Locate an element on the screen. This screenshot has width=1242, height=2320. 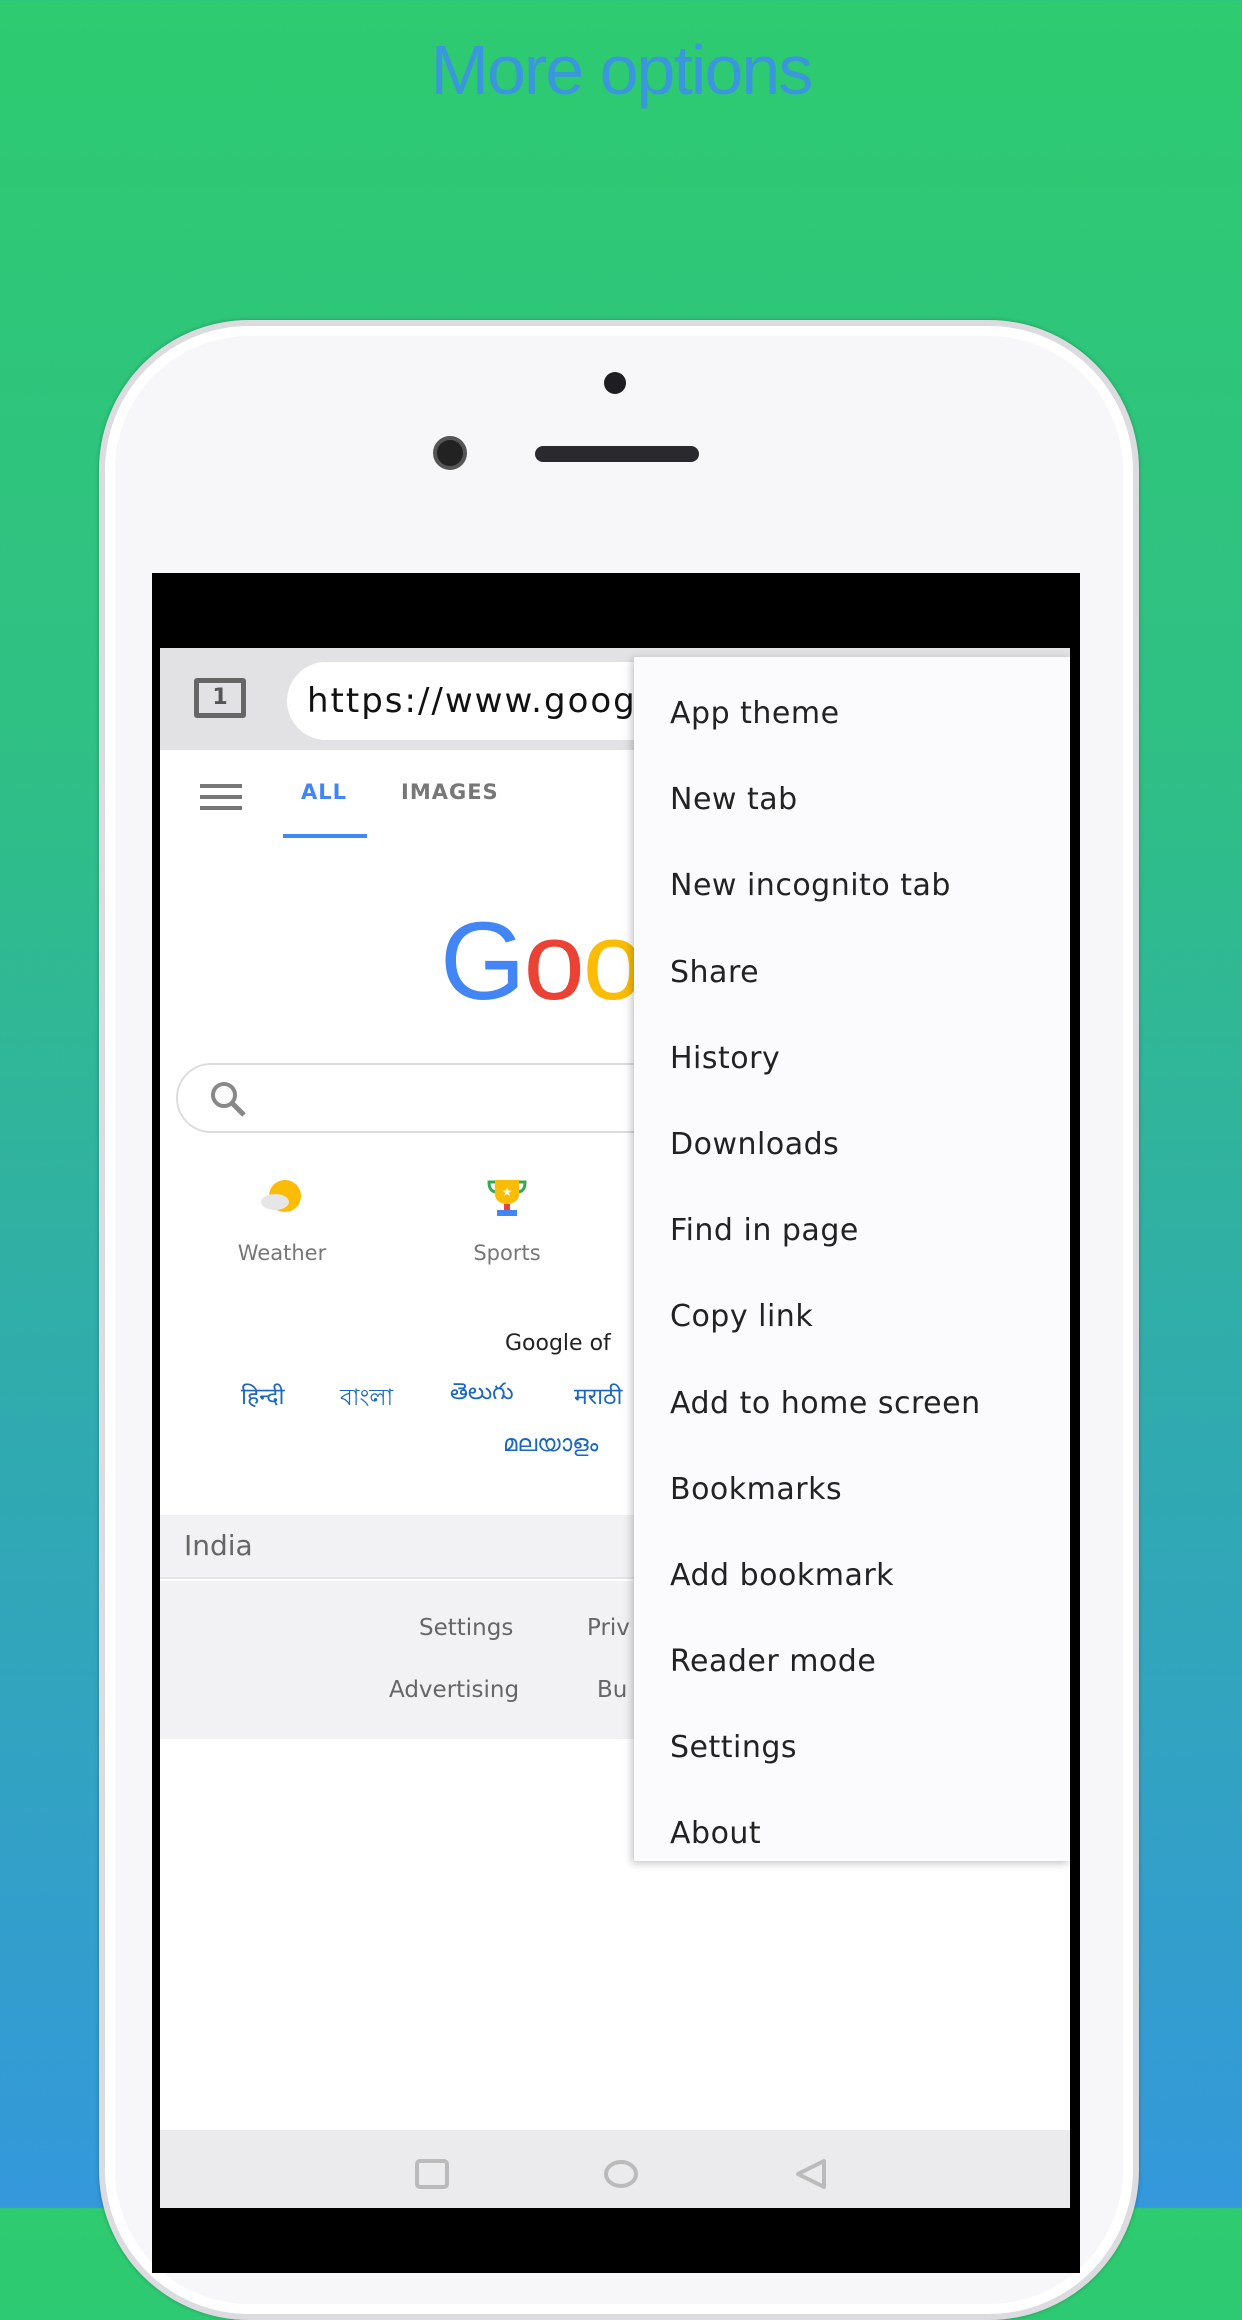
offered-in-text: Google of is located at coordinates (558, 1343).